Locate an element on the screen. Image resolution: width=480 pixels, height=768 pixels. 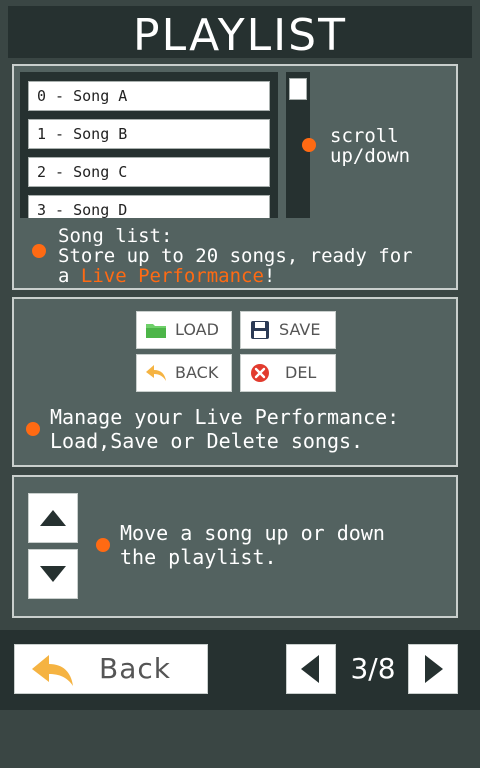
back-button: BACK is located at coordinates (184, 373).